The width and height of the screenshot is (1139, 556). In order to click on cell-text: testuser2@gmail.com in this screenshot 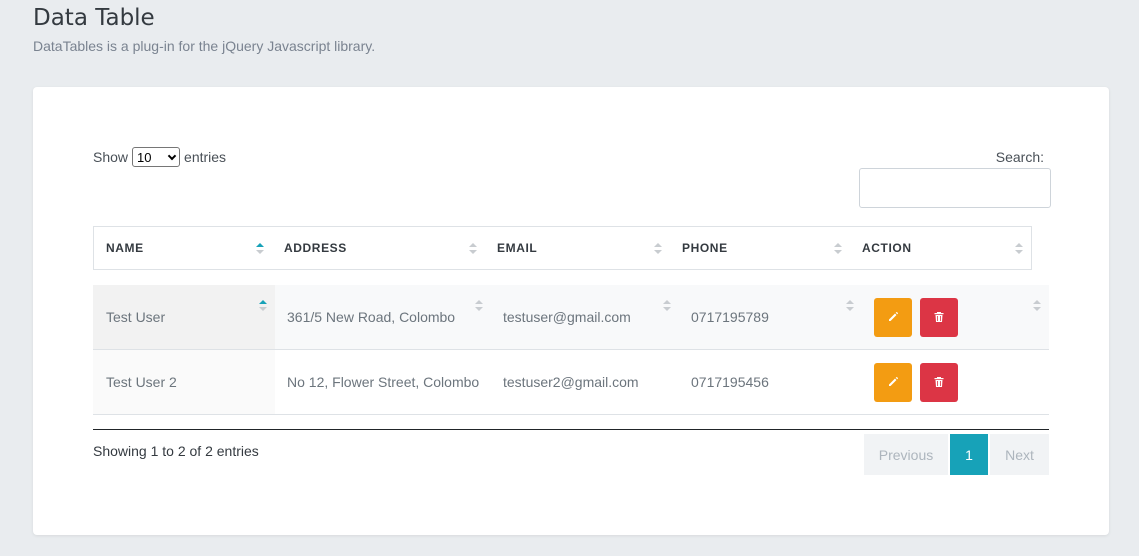, I will do `click(571, 382)`.